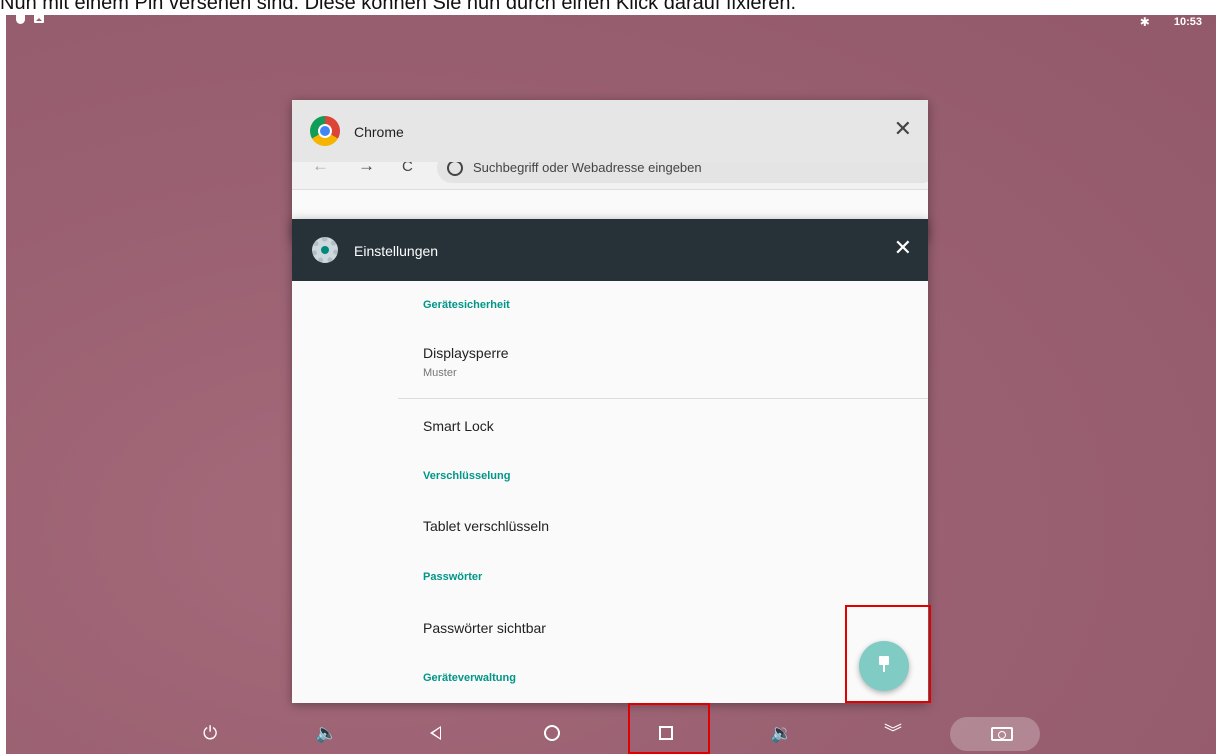 The height and width of the screenshot is (754, 1224). What do you see at coordinates (455, 168) in the screenshot?
I see `info-icon` at bounding box center [455, 168].